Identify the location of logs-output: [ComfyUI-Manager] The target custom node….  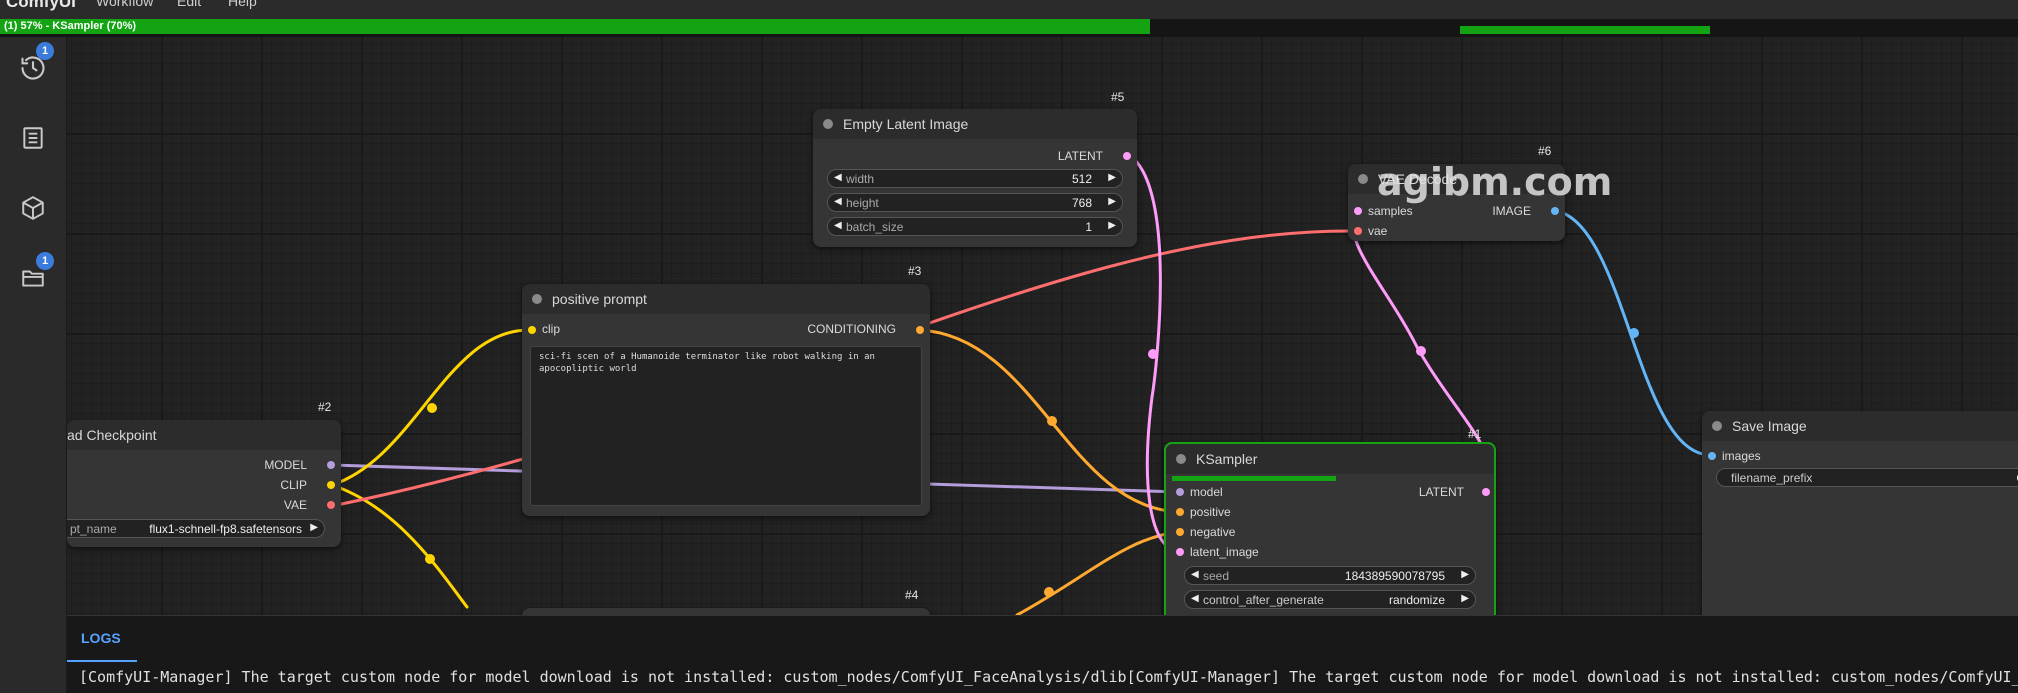
(1048, 677).